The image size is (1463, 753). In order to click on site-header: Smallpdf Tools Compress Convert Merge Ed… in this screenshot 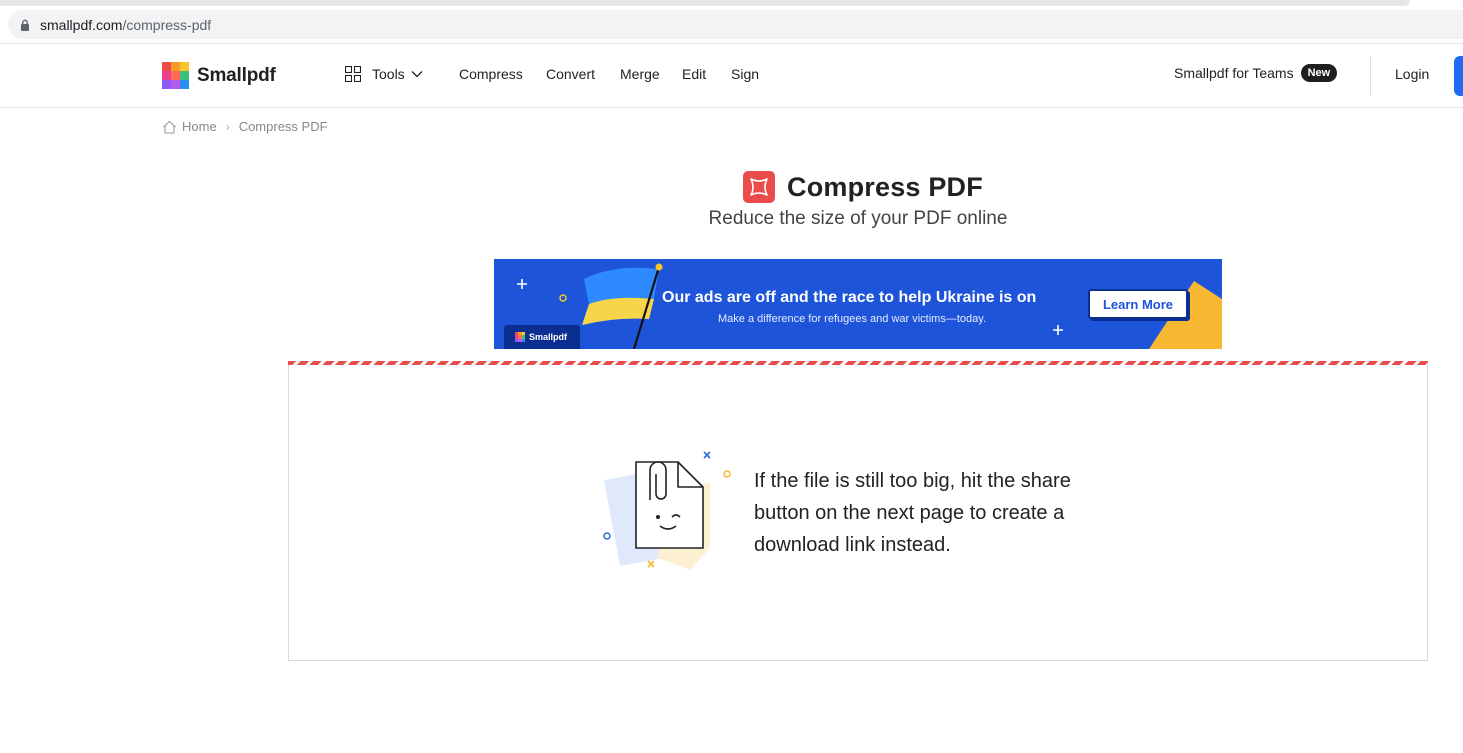, I will do `click(731, 76)`.